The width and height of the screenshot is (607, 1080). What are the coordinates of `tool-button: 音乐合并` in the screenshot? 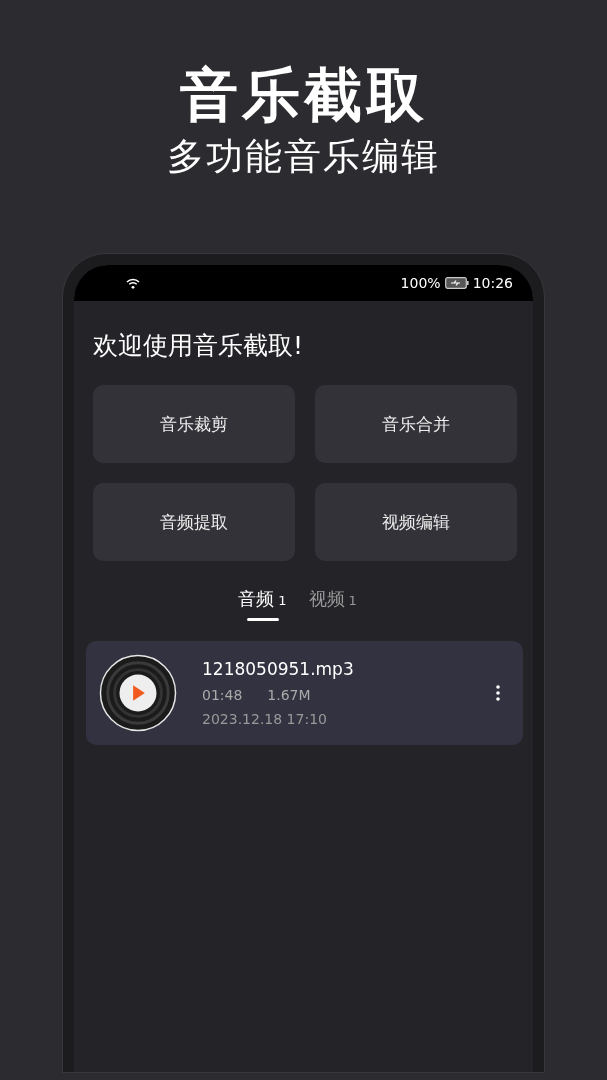 It's located at (416, 424).